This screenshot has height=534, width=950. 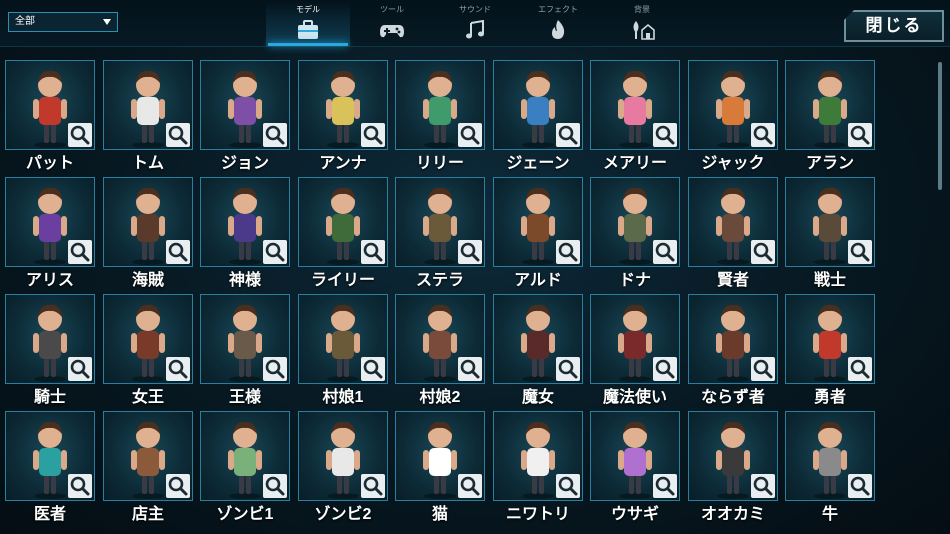 I want to click on character-card: ライリー, so click(x=343, y=235).